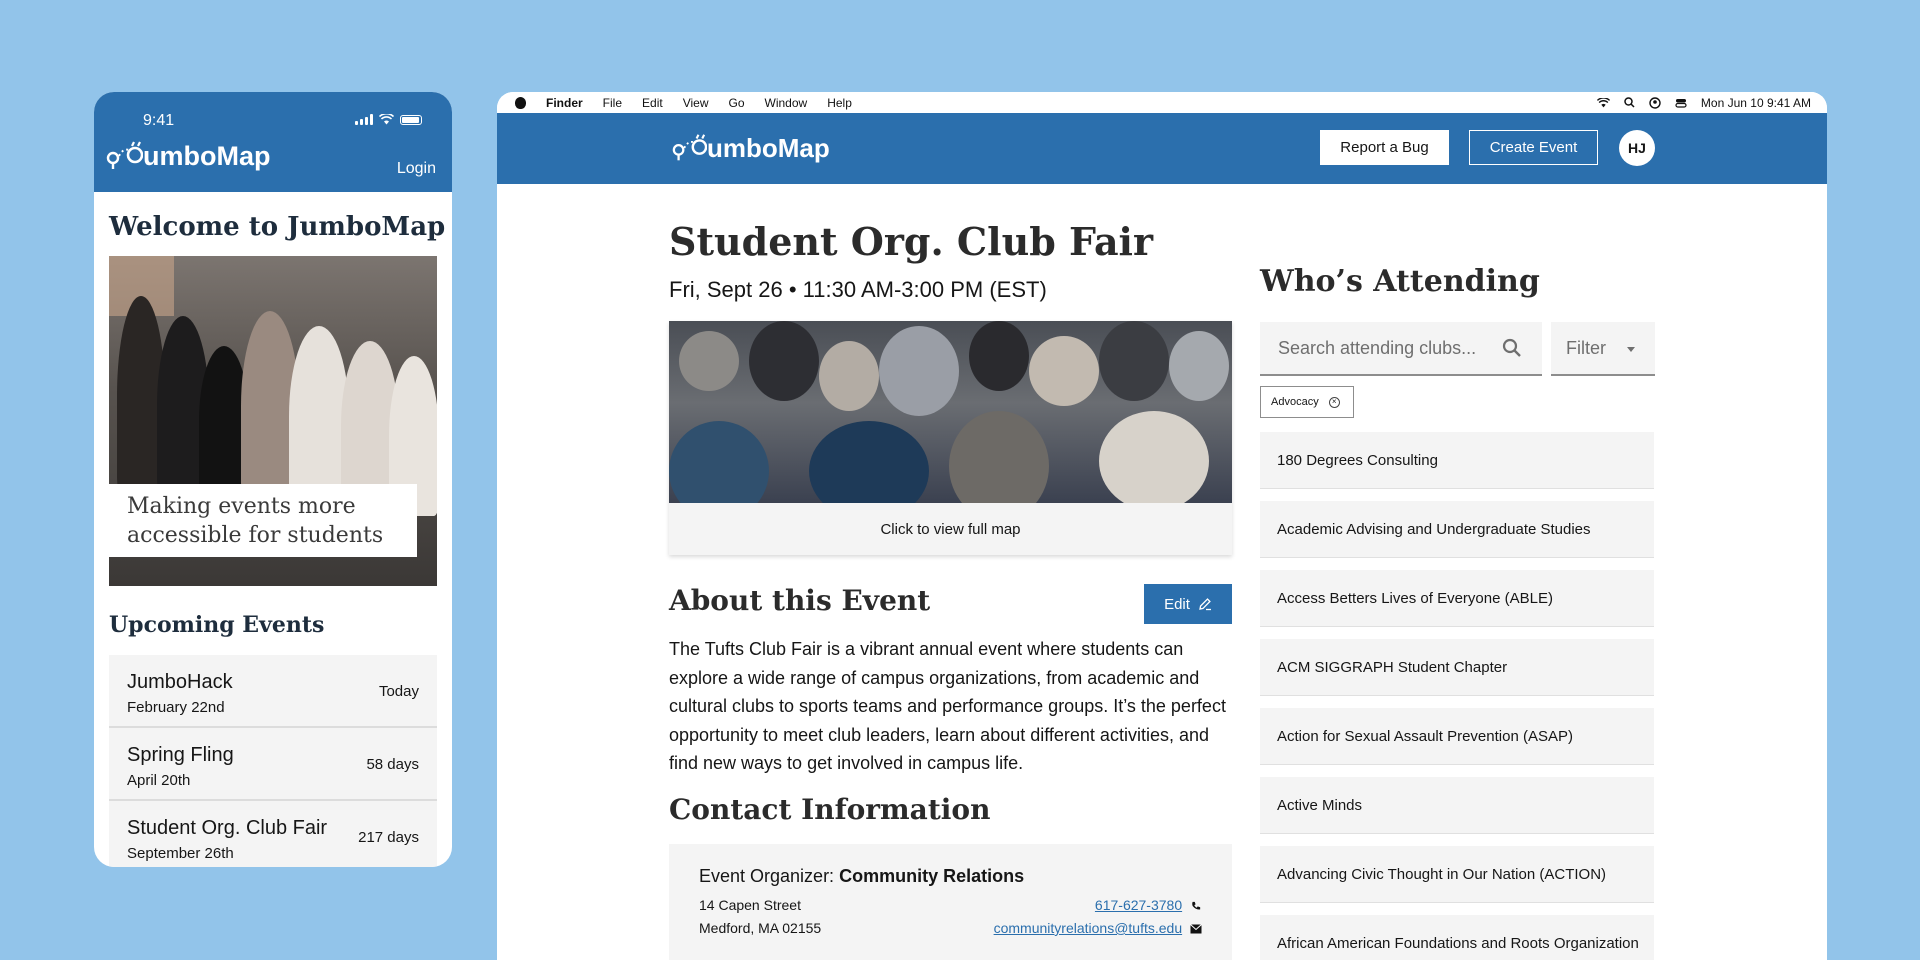 The width and height of the screenshot is (1920, 960). I want to click on event-map-card: Click to view full map, so click(950, 438).